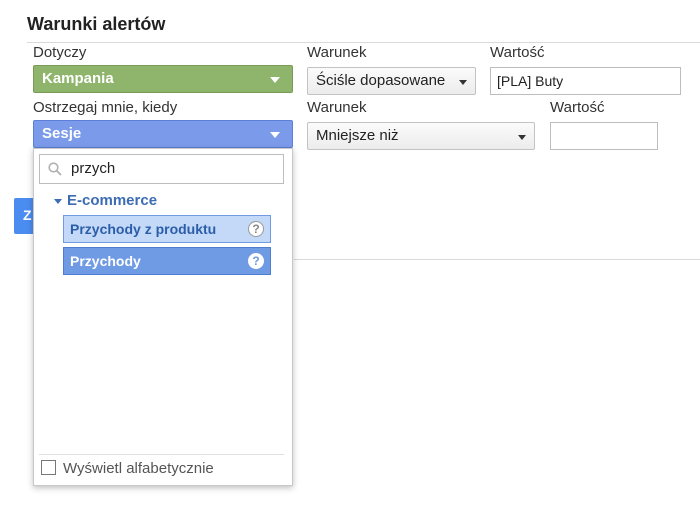 This screenshot has width=700, height=513. I want to click on list-item-revenue: Przychody ?, so click(167, 261).